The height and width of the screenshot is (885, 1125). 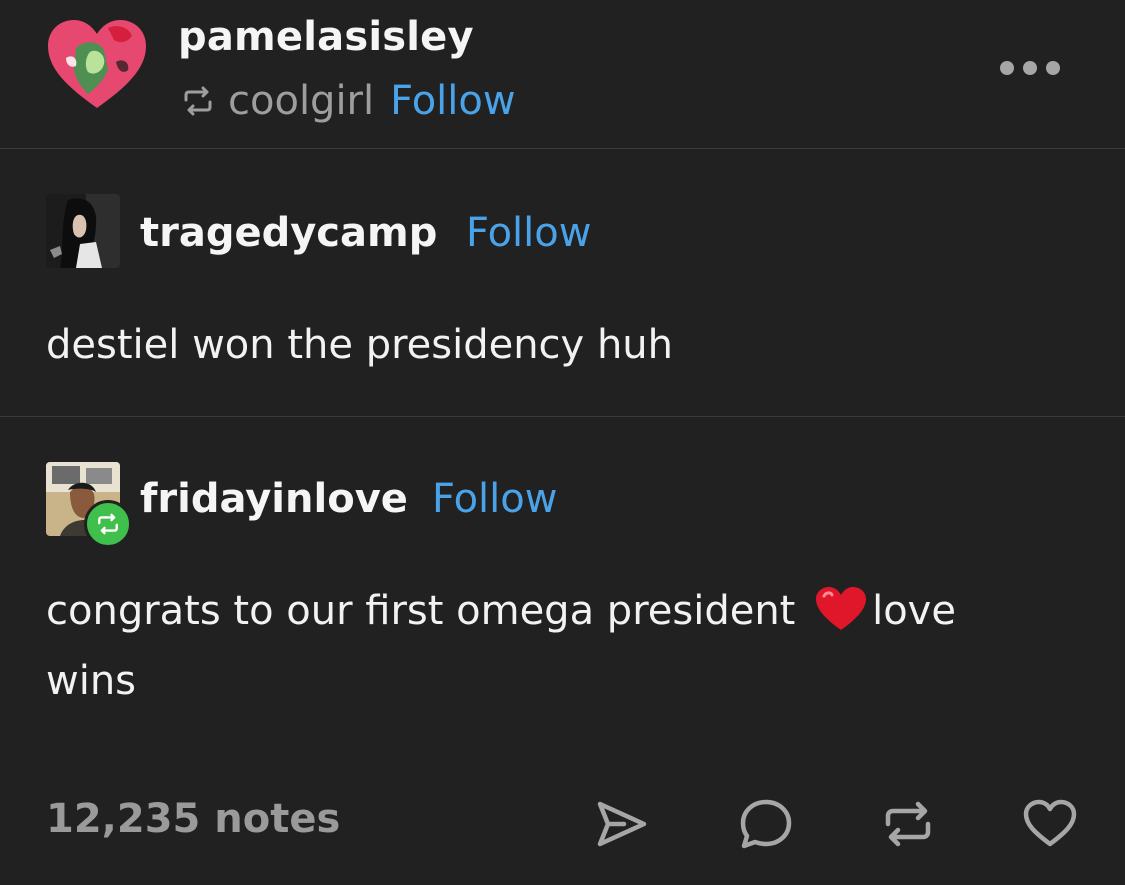 I want to click on more-options-icon, so click(x=1030, y=68).